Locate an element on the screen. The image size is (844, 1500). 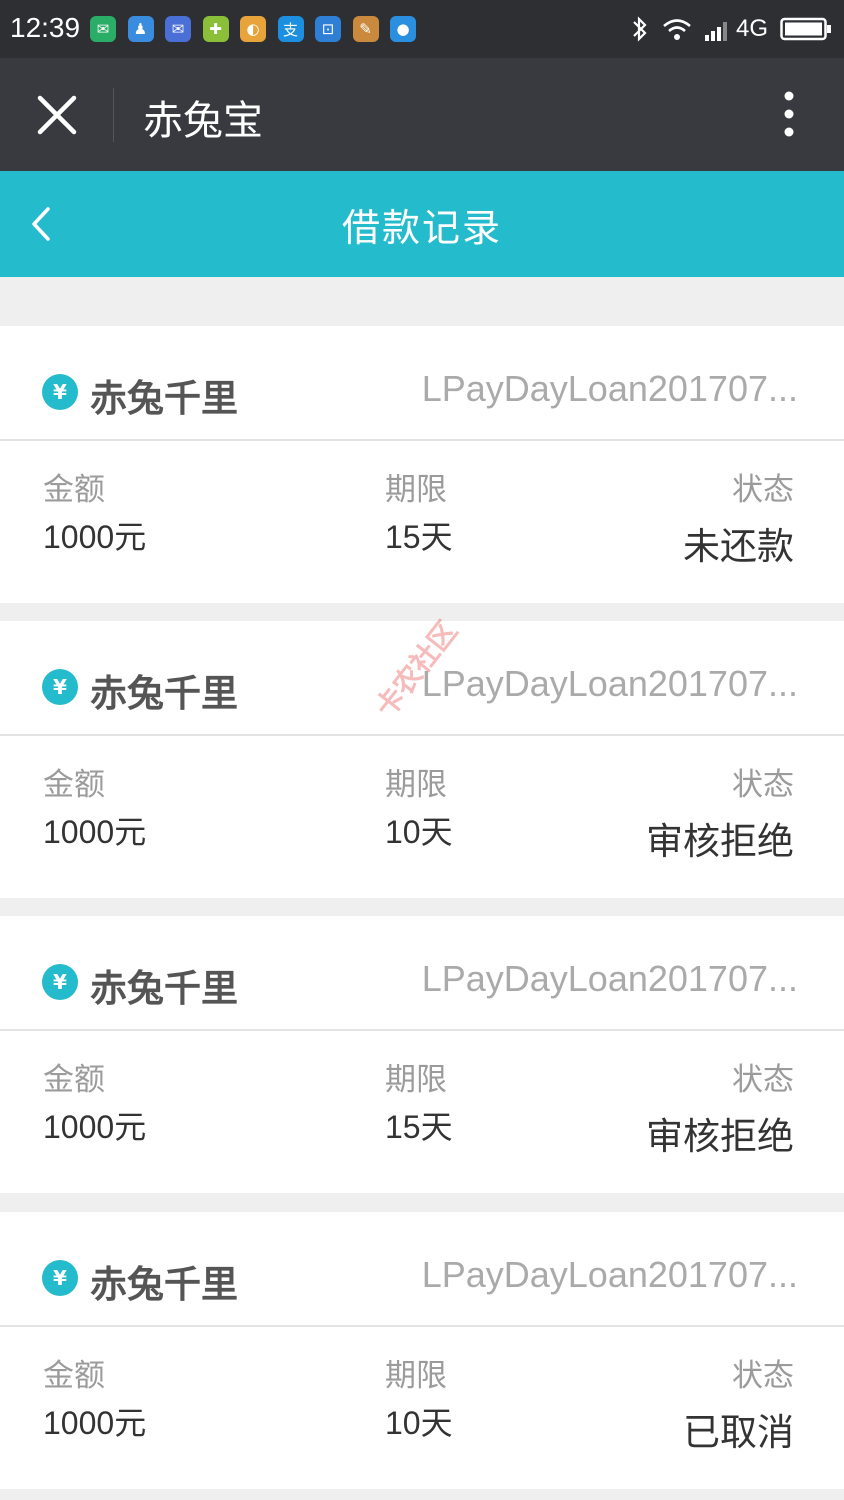
qq-icon: ♟ is located at coordinates (140, 29).